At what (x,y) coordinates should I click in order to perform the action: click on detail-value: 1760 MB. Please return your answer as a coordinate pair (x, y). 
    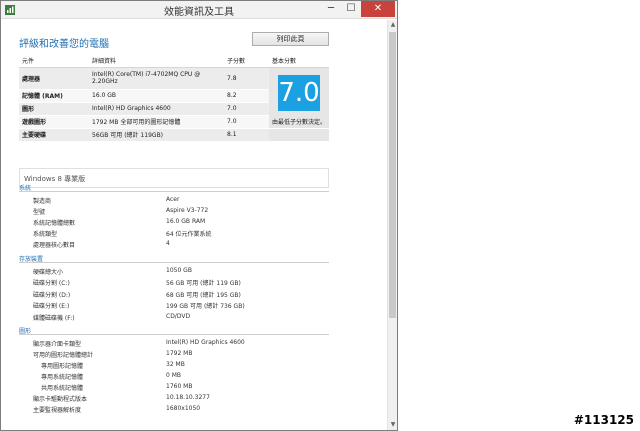
    Looking at the image, I should click on (179, 386).